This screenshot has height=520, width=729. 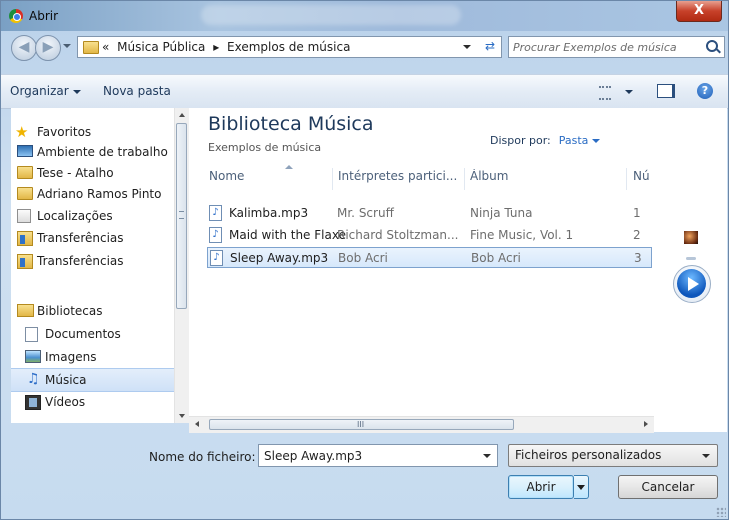 What do you see at coordinates (182, 416) in the screenshot?
I see `scroll-down-icon` at bounding box center [182, 416].